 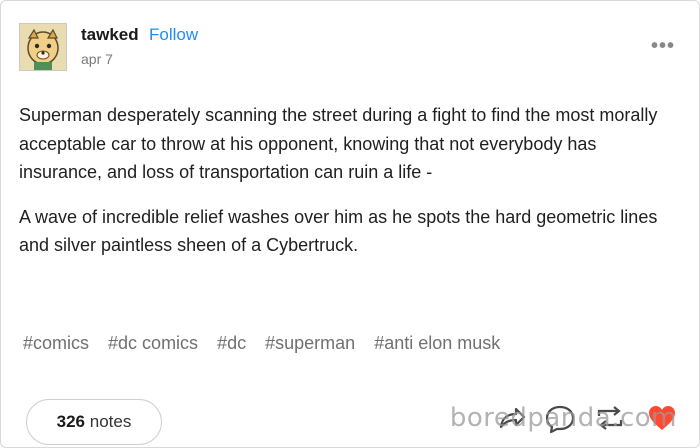 I want to click on tag-link: #dc comics, so click(x=153, y=343).